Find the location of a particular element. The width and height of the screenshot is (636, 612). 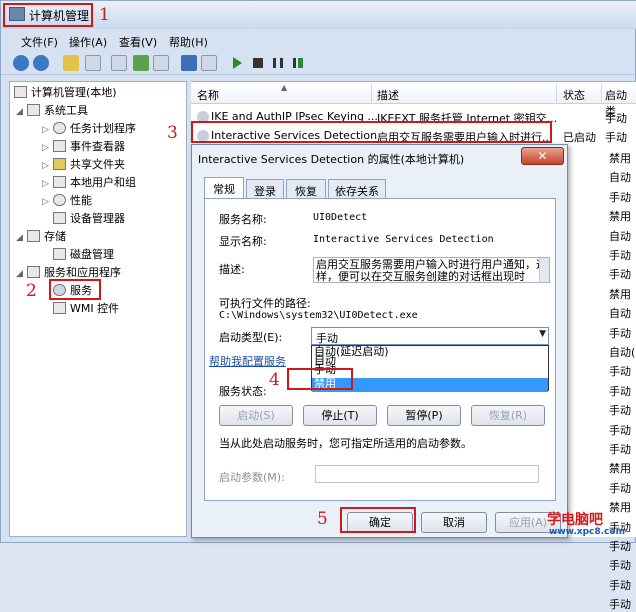

clock-icon is located at coordinates (59, 128).